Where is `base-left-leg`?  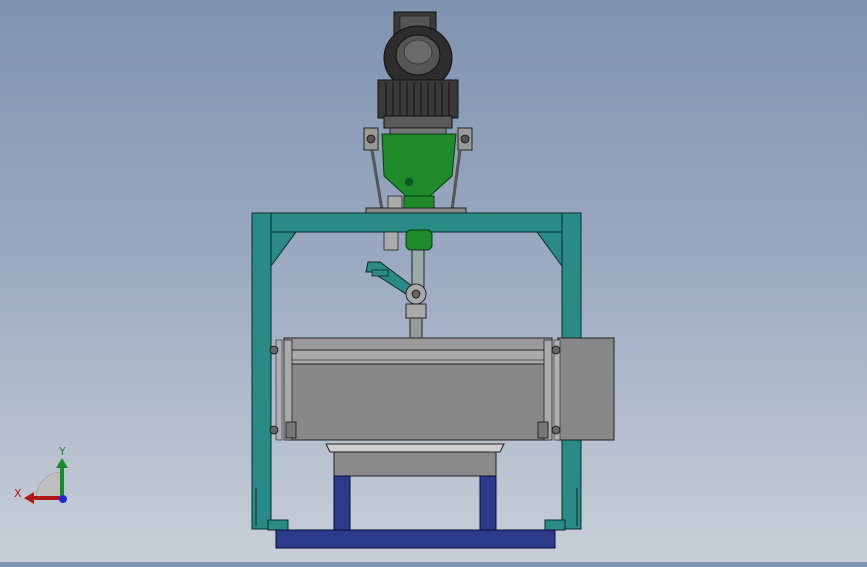 base-left-leg is located at coordinates (342, 503).